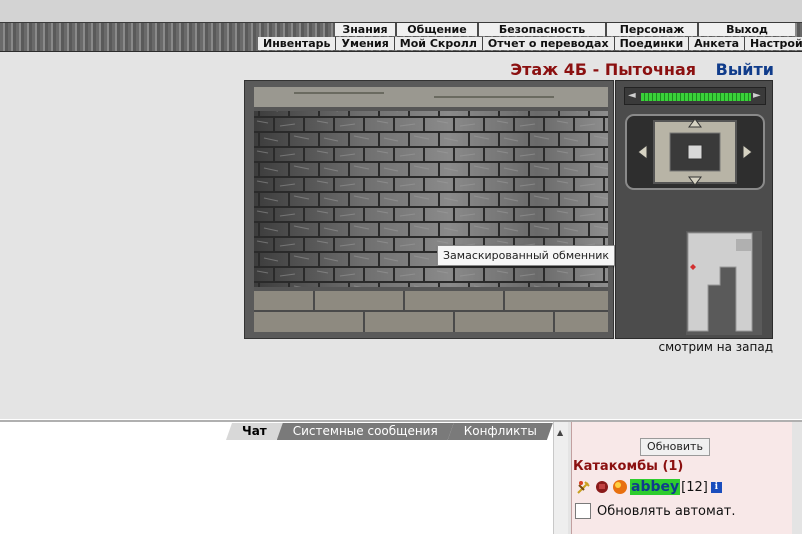 This screenshot has width=802, height=534. What do you see at coordinates (716, 487) in the screenshot?
I see `user-info-icon: i` at bounding box center [716, 487].